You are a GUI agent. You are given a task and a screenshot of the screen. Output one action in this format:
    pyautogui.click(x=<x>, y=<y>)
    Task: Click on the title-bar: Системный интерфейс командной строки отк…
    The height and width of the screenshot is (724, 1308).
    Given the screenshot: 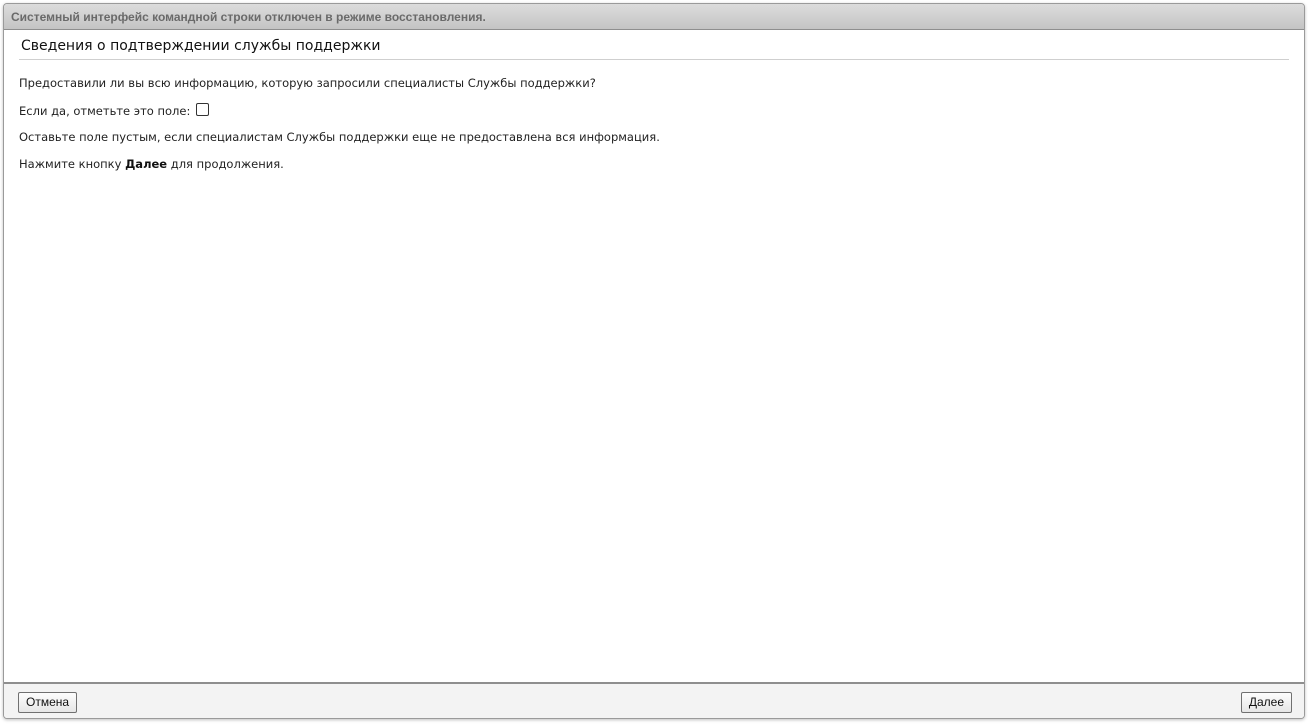 What is the action you would take?
    pyautogui.click(x=654, y=17)
    